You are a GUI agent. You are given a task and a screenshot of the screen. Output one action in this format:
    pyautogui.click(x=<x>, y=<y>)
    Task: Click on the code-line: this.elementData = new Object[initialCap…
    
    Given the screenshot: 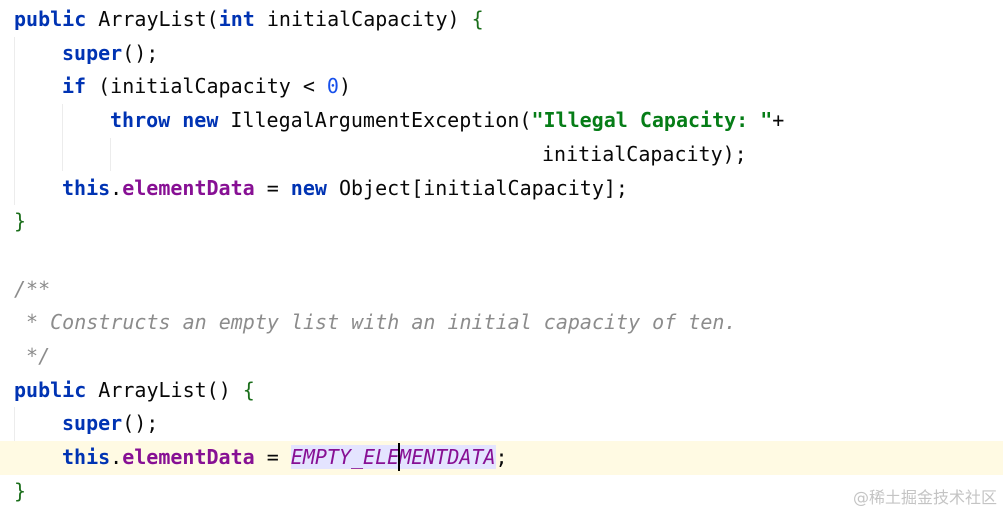 What is the action you would take?
    pyautogui.click(x=501, y=189)
    